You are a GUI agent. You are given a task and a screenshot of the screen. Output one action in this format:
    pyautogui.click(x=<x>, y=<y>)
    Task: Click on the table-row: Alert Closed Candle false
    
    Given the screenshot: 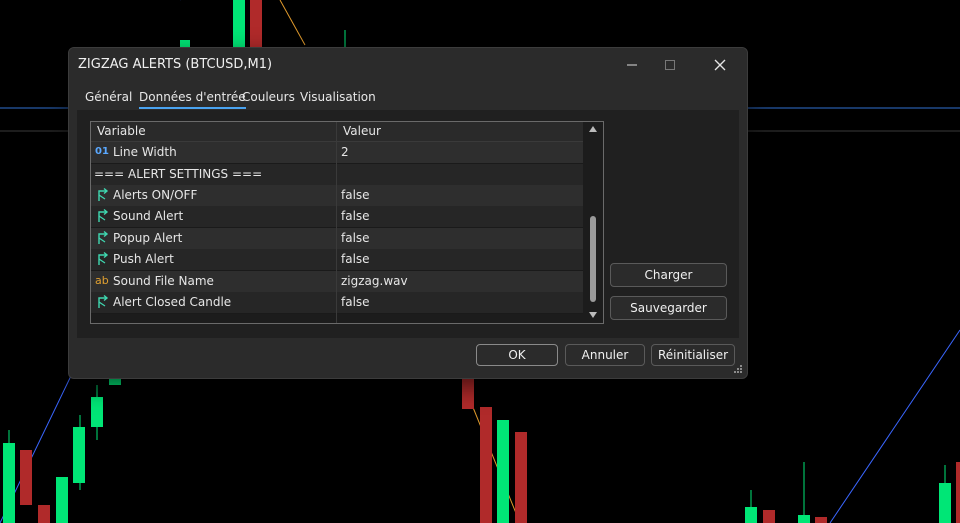 What is the action you would take?
    pyautogui.click(x=337, y=303)
    